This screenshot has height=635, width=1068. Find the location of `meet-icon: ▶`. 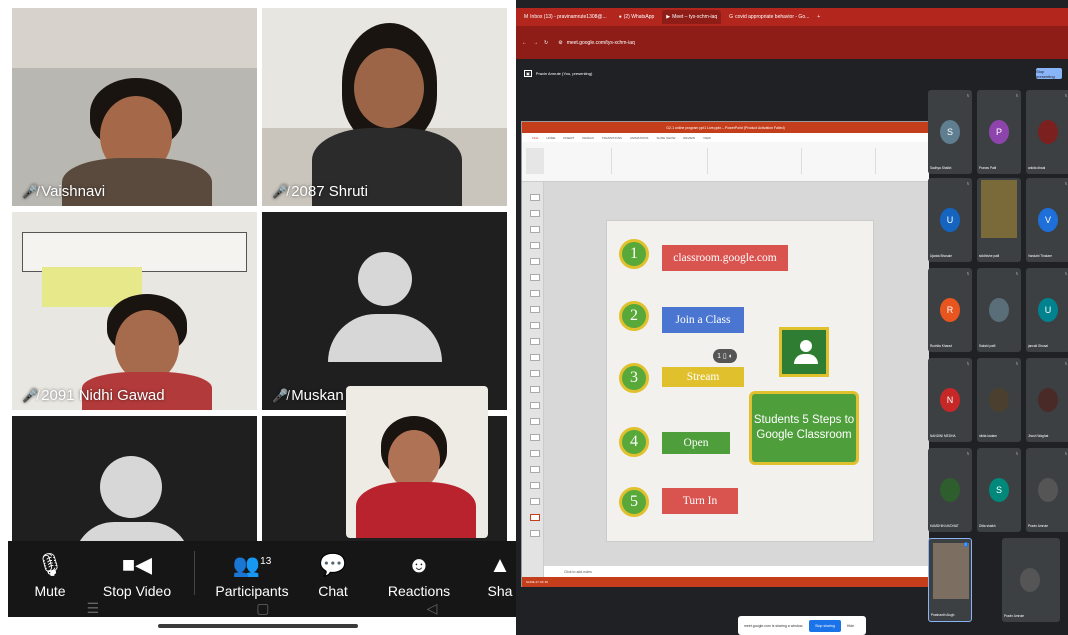

meet-icon: ▶ is located at coordinates (668, 17).